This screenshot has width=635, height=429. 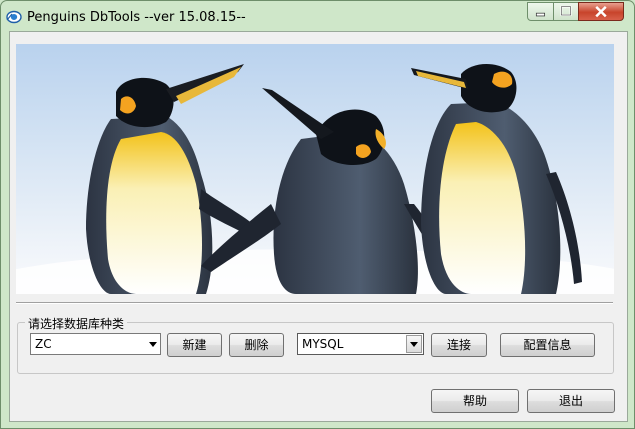 What do you see at coordinates (256, 345) in the screenshot?
I see `delete-button: 删除` at bounding box center [256, 345].